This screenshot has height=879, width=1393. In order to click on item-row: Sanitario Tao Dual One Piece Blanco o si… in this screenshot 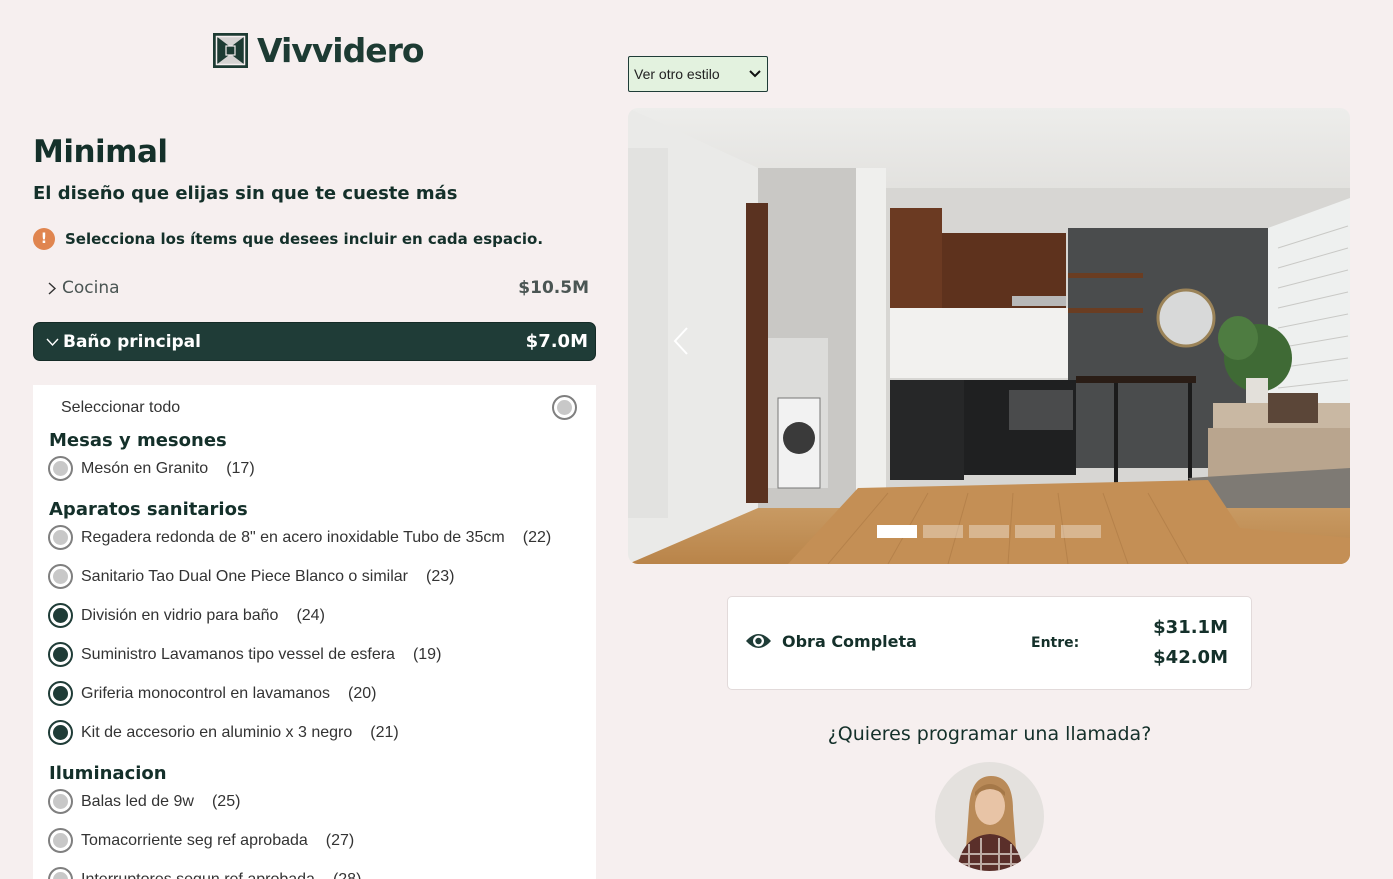, I will do `click(251, 576)`.